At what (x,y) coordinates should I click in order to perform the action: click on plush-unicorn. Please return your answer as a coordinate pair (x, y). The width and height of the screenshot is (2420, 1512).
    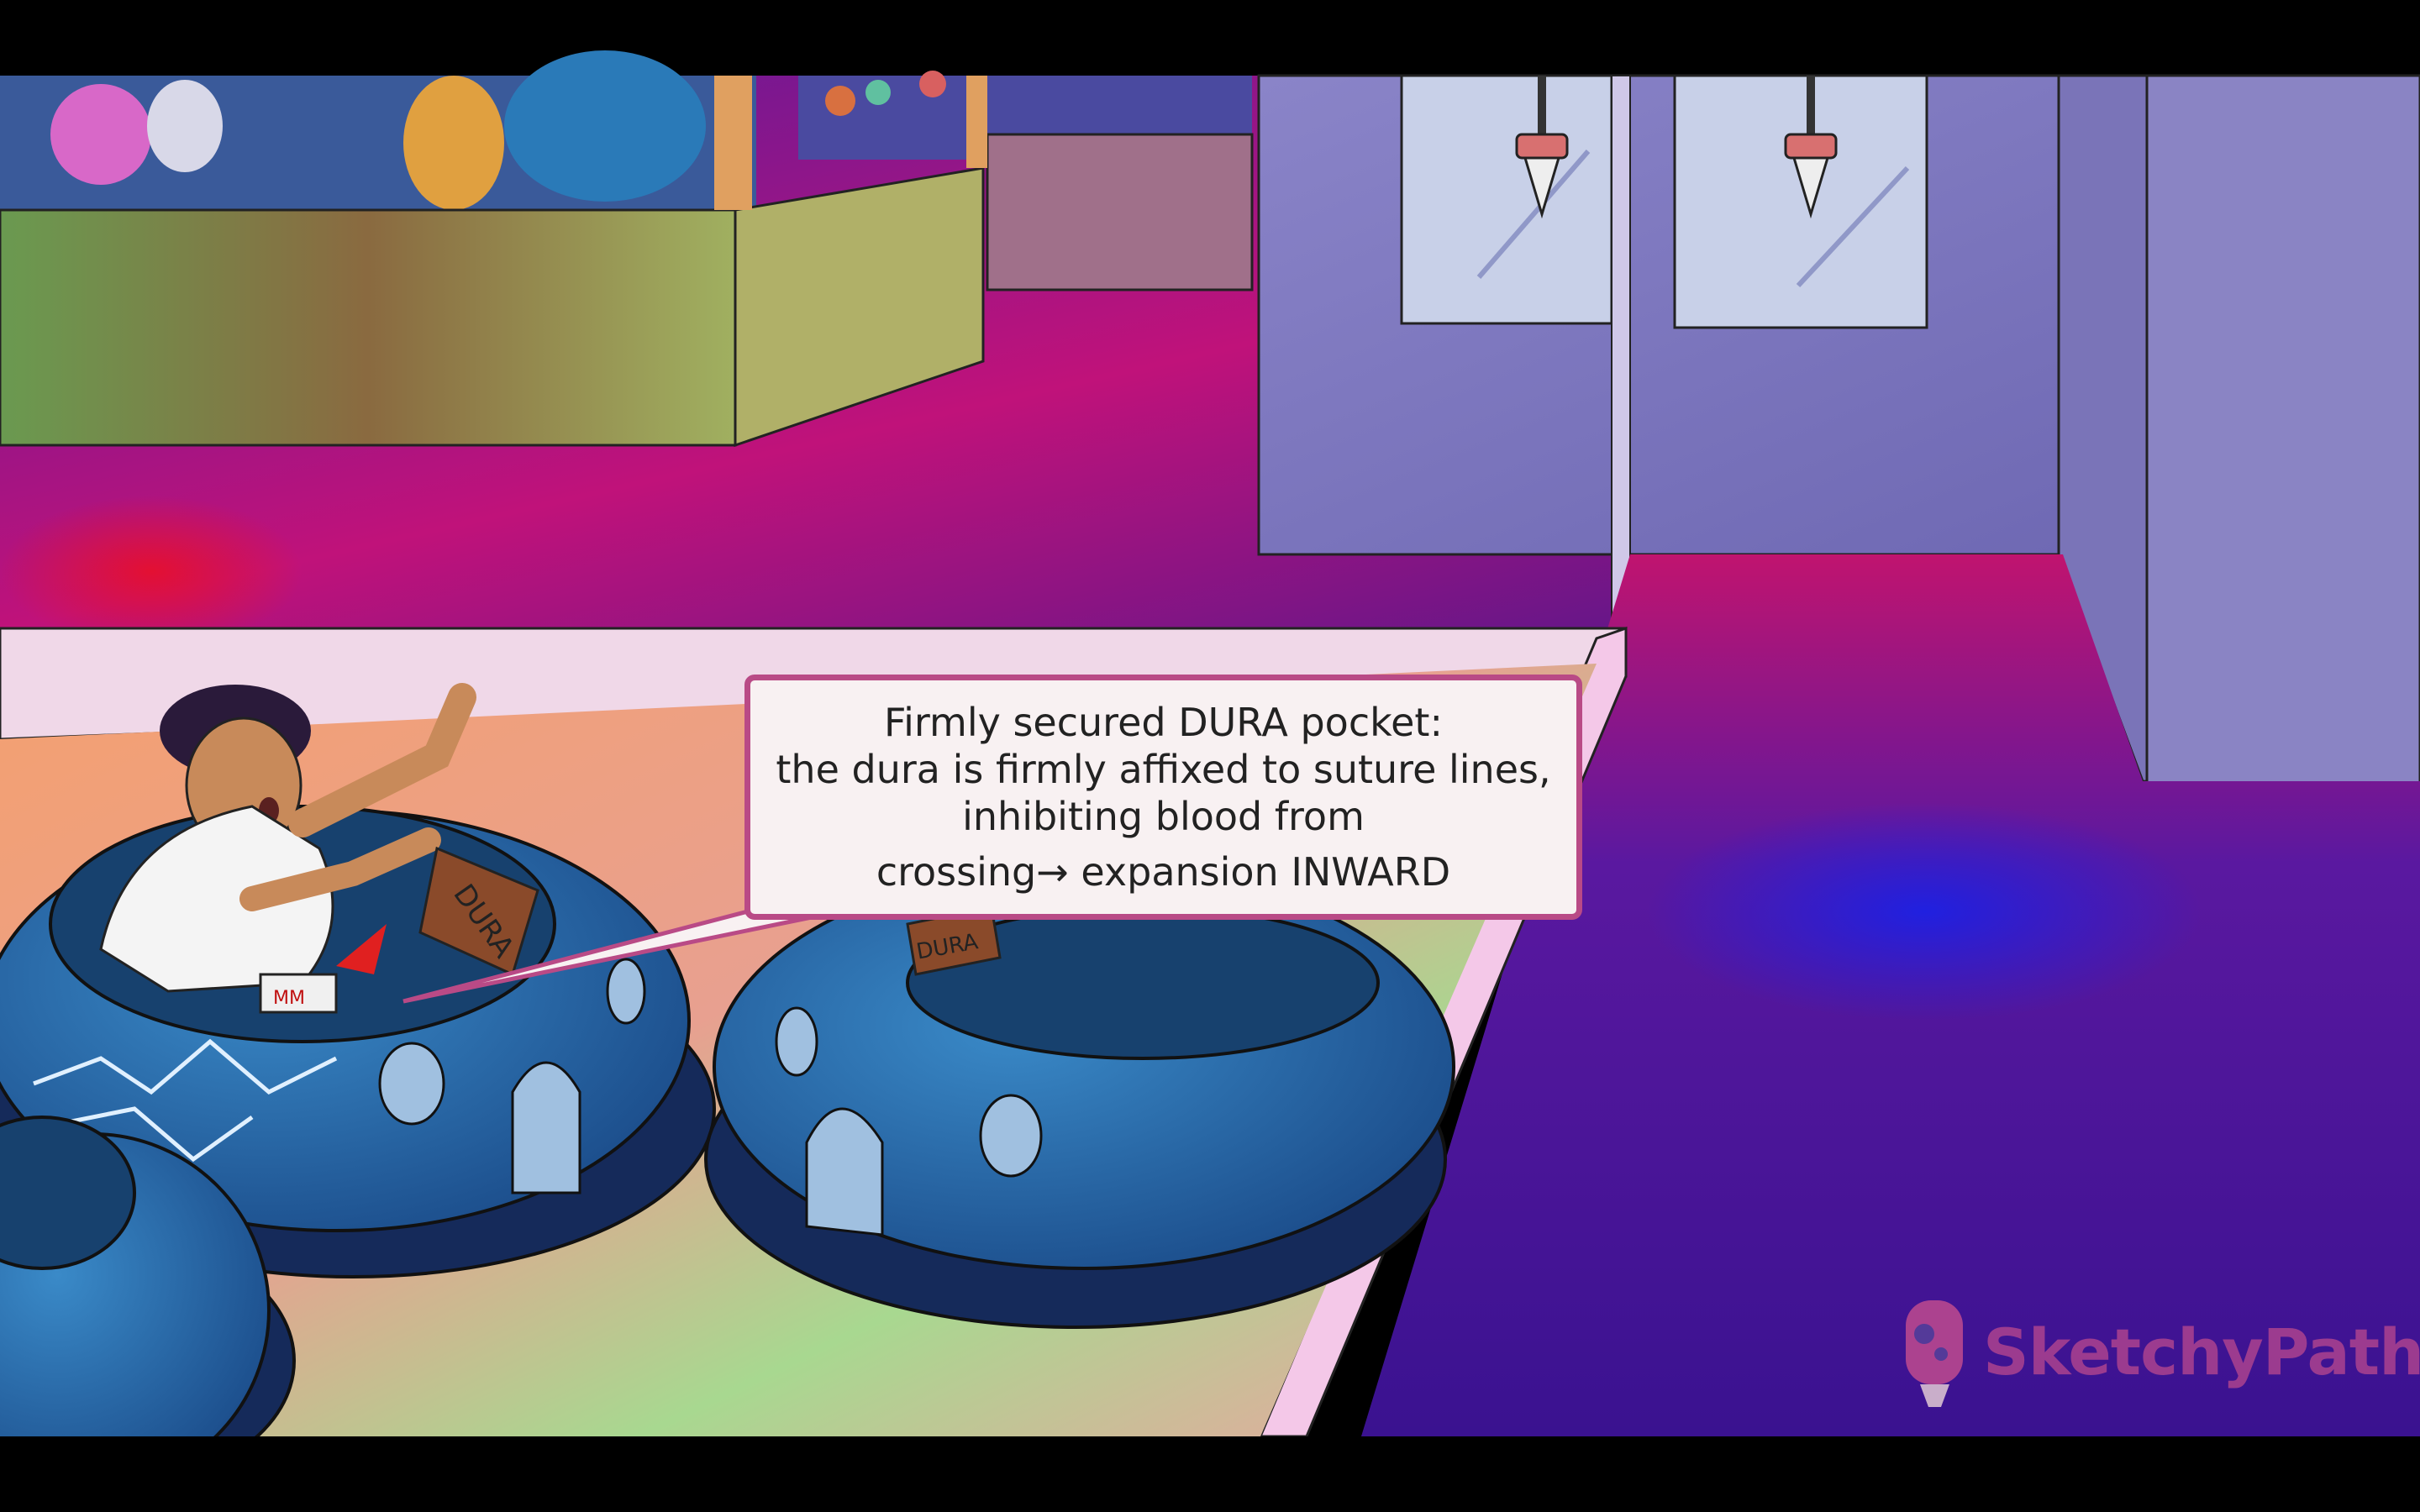
    Looking at the image, I should click on (100, 134).